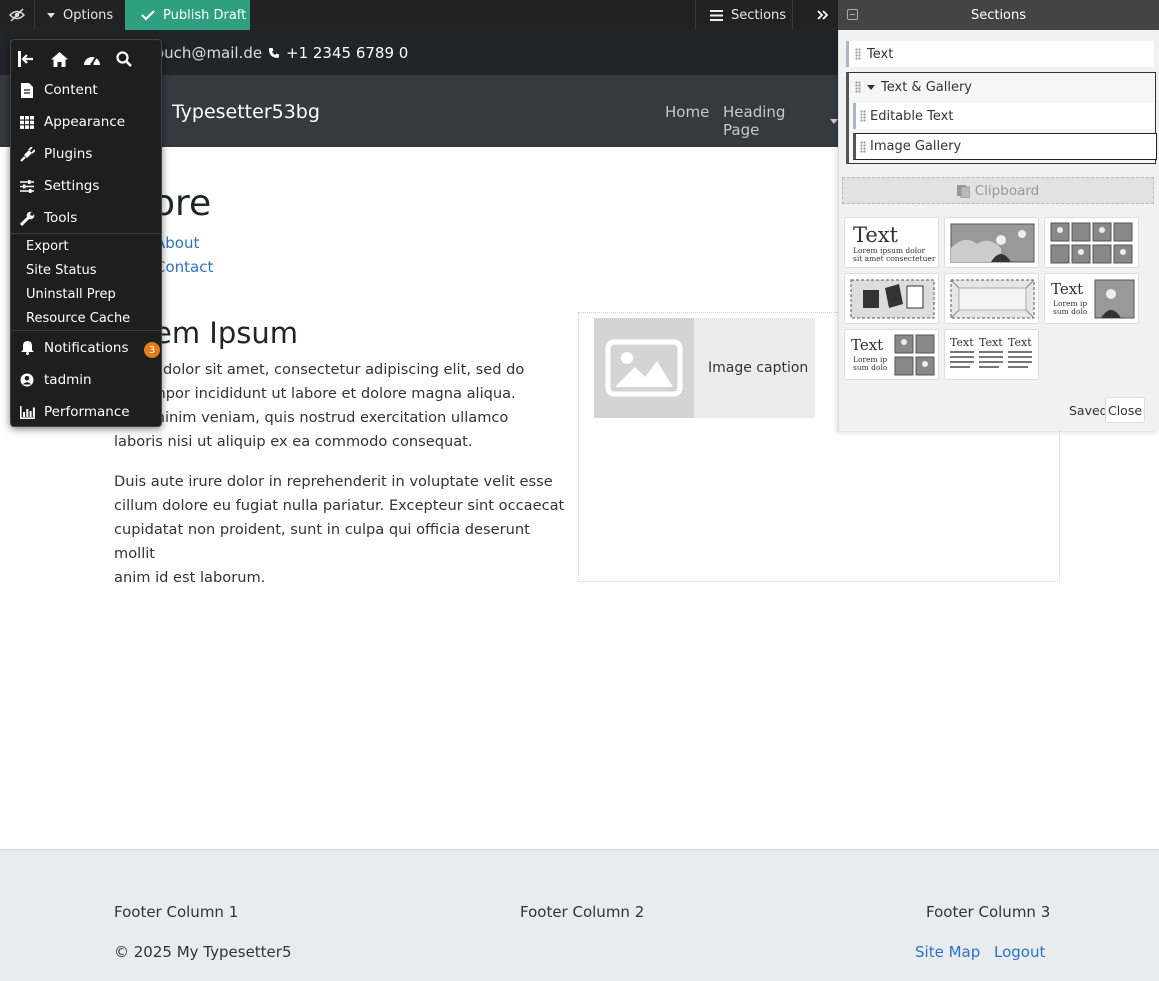 The image size is (1159, 981). What do you see at coordinates (124, 59) in the screenshot?
I see `search-icon` at bounding box center [124, 59].